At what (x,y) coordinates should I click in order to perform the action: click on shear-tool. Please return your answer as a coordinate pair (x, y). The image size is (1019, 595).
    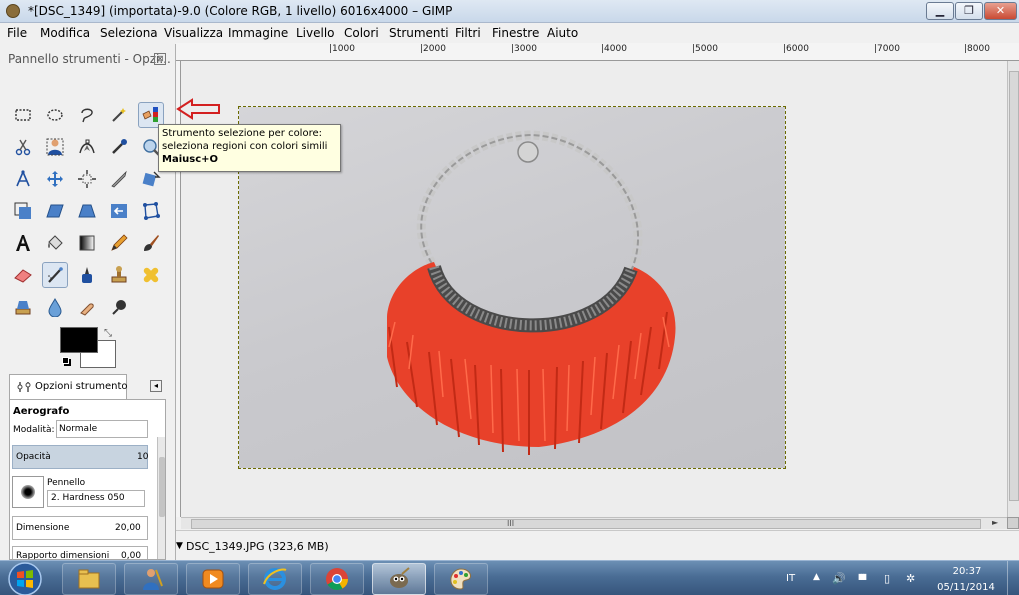
    Looking at the image, I should click on (55, 211).